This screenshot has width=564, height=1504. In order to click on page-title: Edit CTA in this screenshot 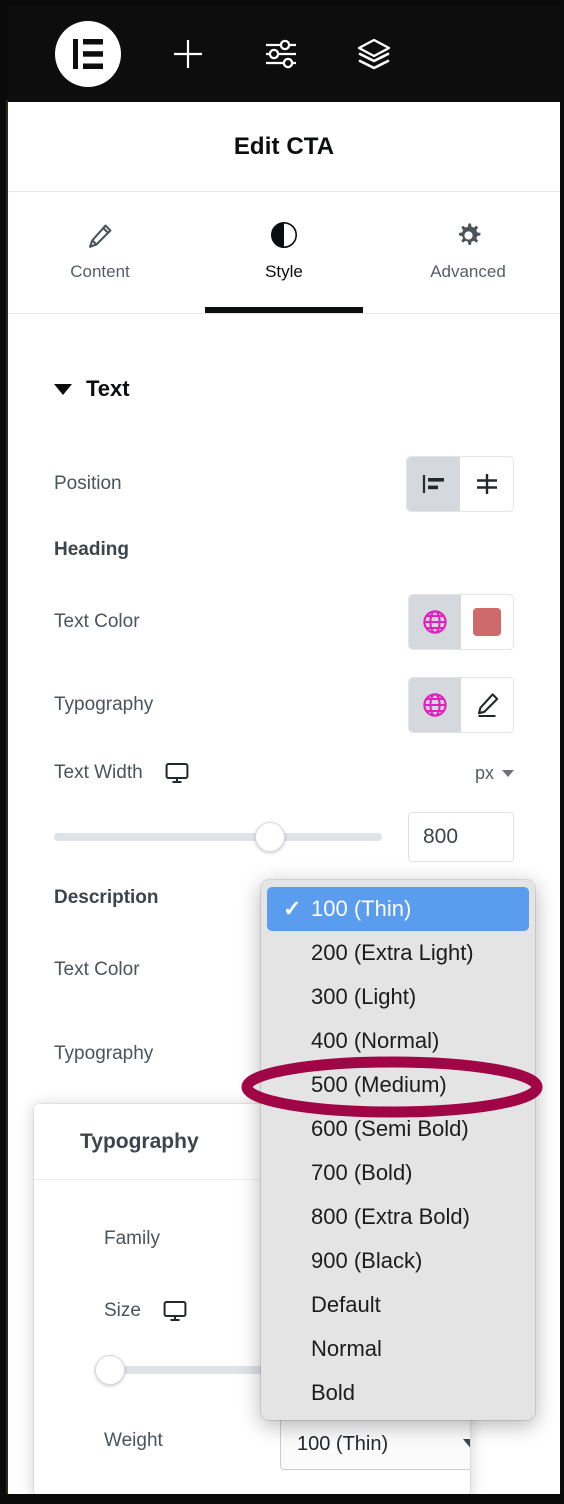, I will do `click(284, 147)`.